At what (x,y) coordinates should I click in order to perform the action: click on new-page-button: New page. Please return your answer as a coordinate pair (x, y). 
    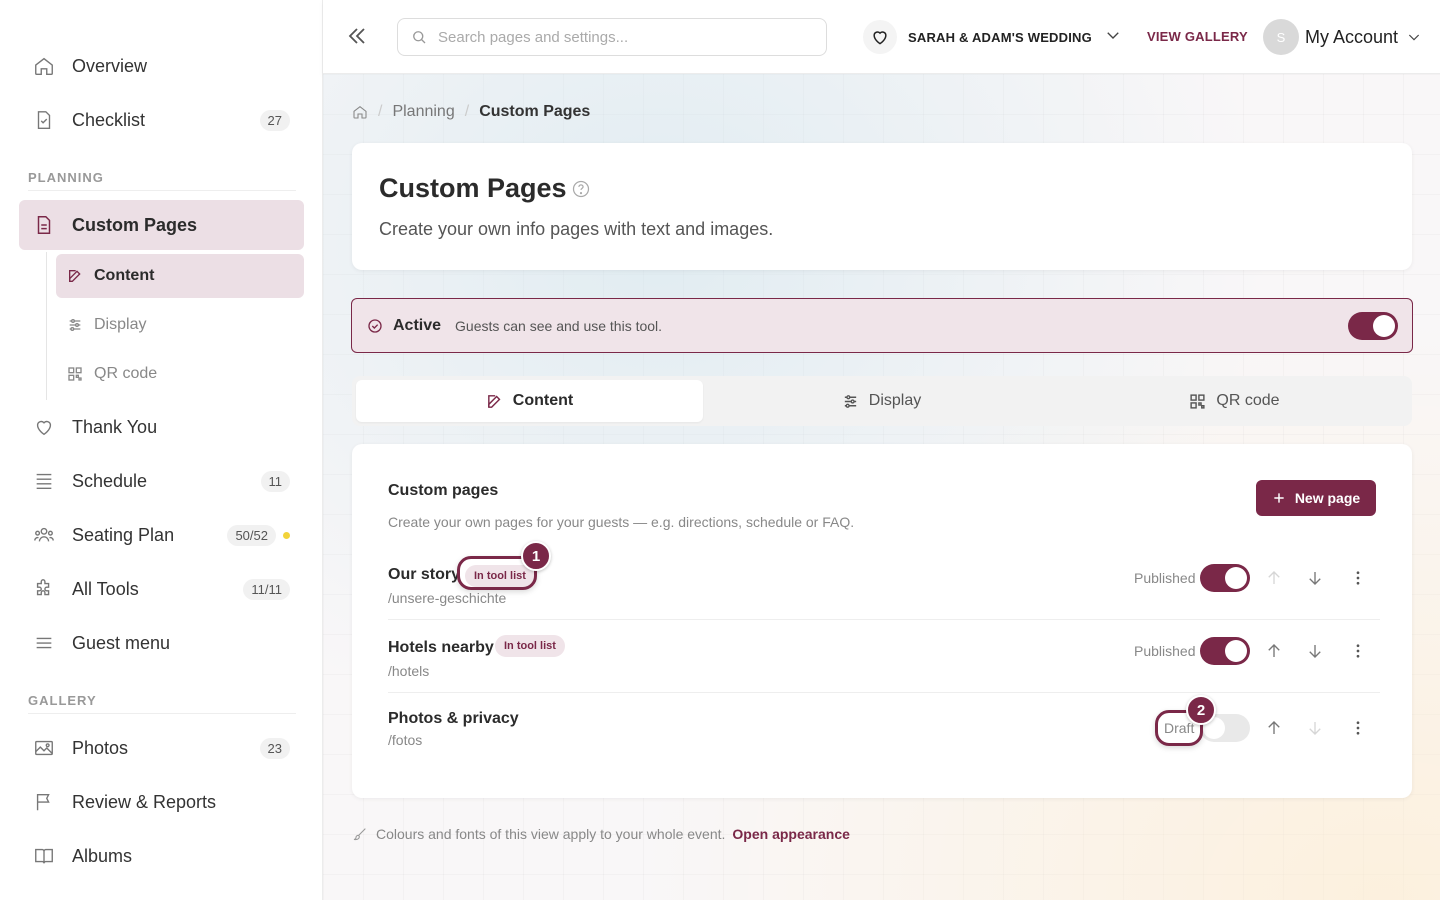
    Looking at the image, I should click on (1316, 498).